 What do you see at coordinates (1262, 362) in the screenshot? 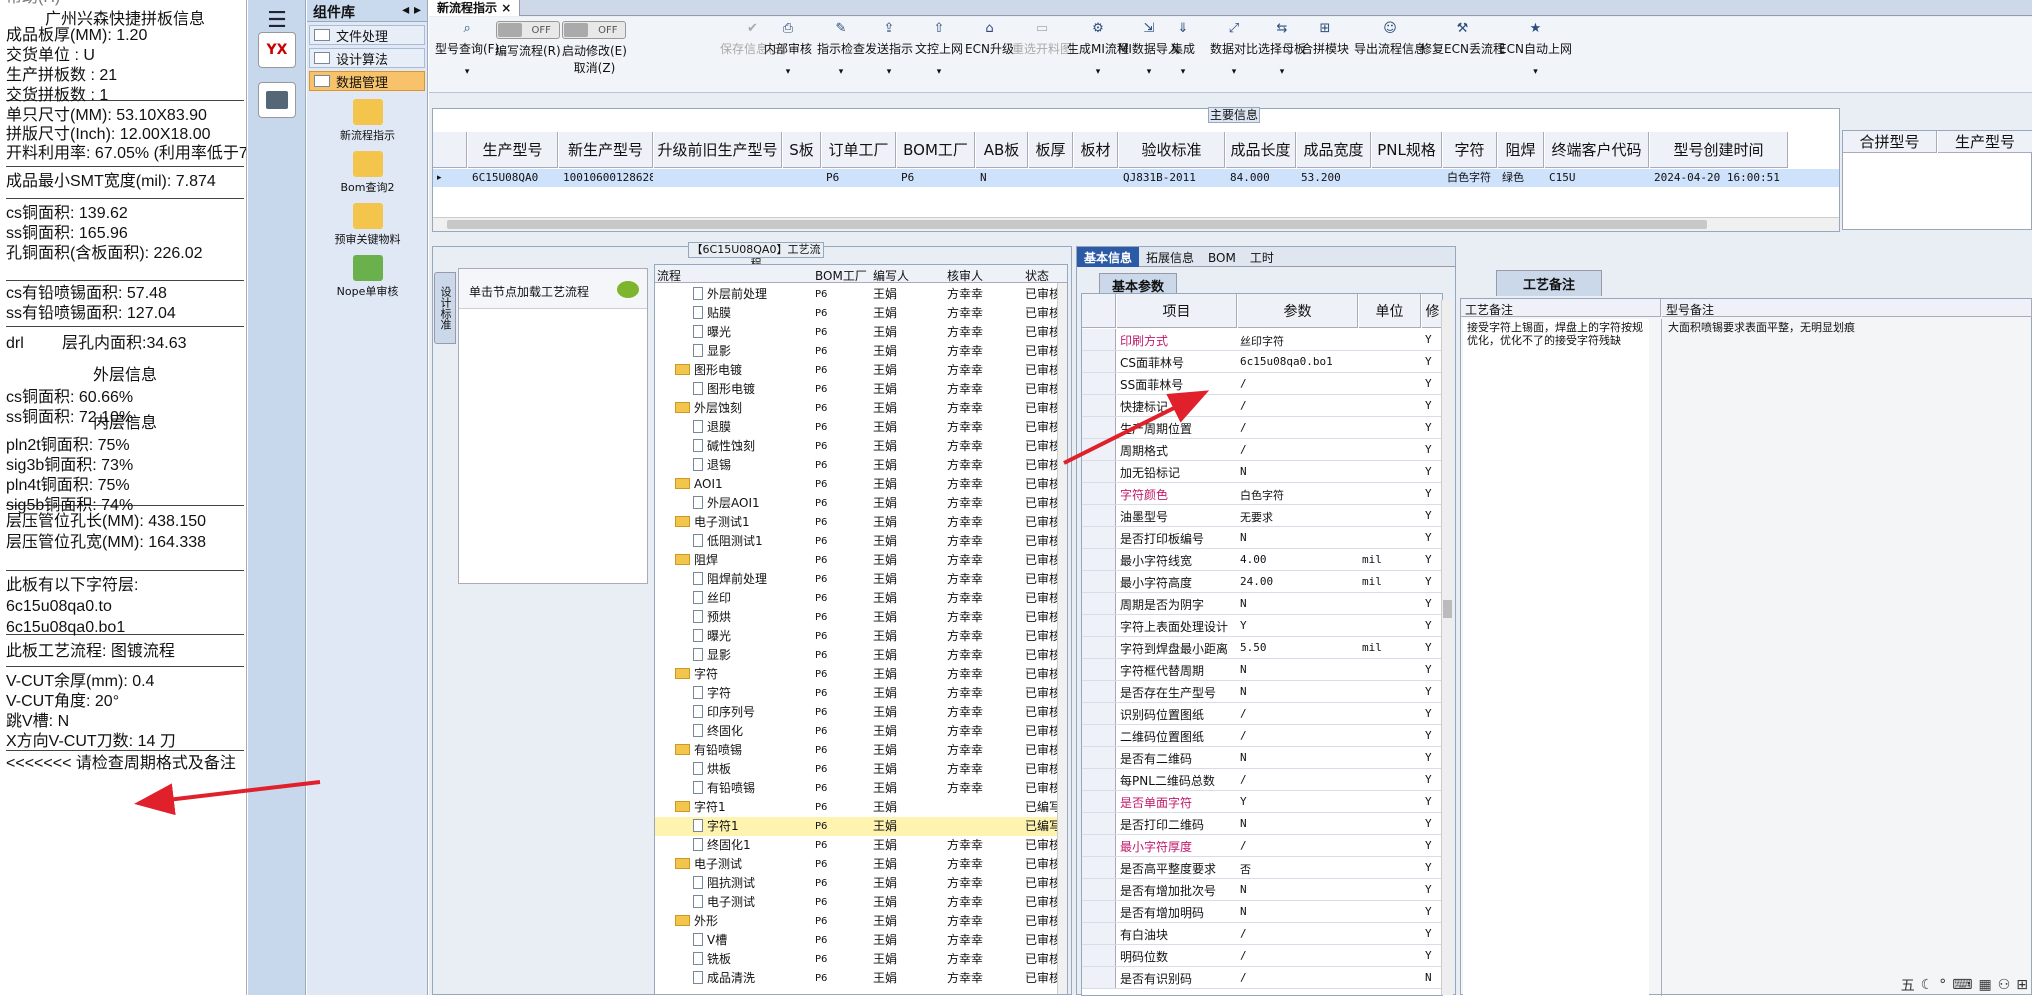
I see `param-row: CS面菲林号6c15u08qa0.bo1Y` at bounding box center [1262, 362].